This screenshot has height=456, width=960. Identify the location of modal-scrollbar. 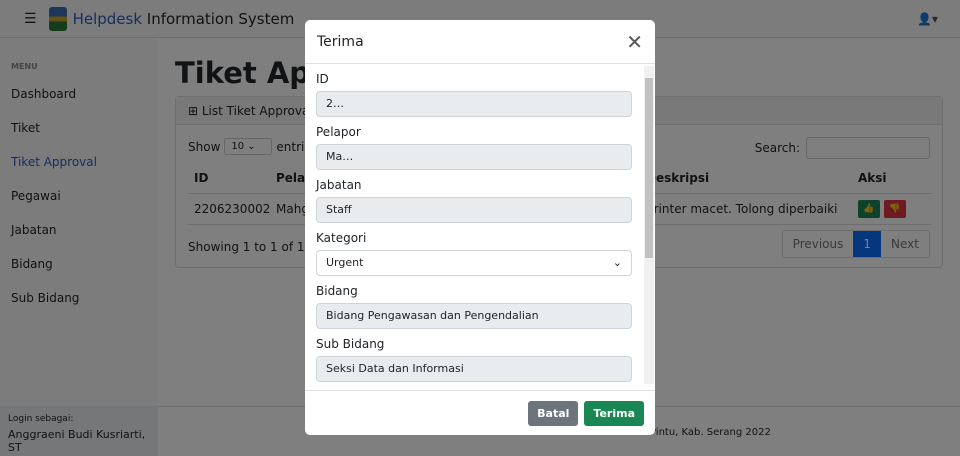
(649, 225).